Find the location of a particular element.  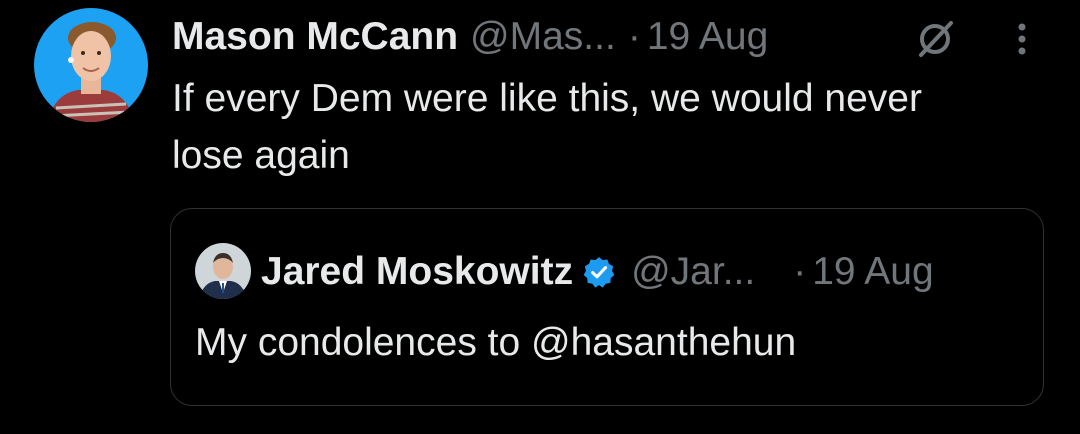

more-options-button is located at coordinates (1022, 39).